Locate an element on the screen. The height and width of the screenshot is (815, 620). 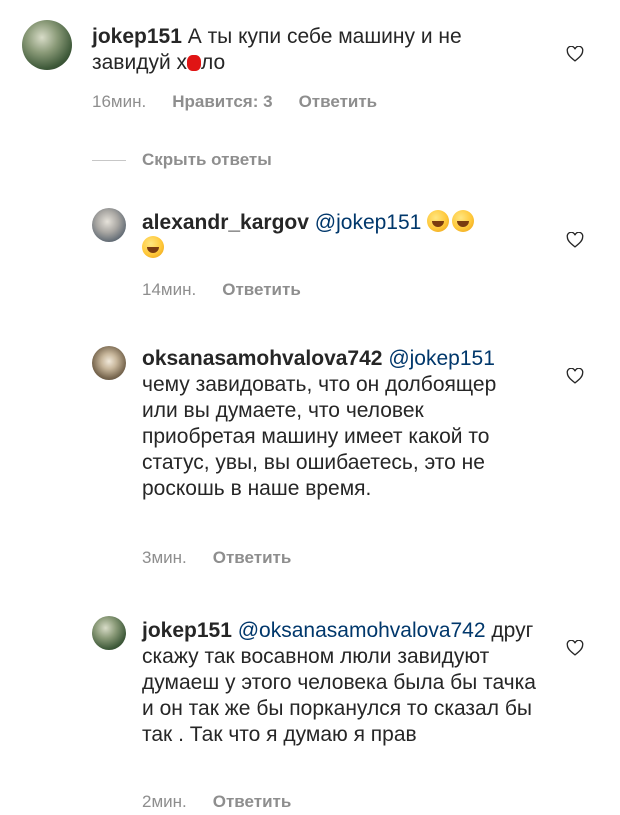
timestamp: 14мин. is located at coordinates (169, 289).